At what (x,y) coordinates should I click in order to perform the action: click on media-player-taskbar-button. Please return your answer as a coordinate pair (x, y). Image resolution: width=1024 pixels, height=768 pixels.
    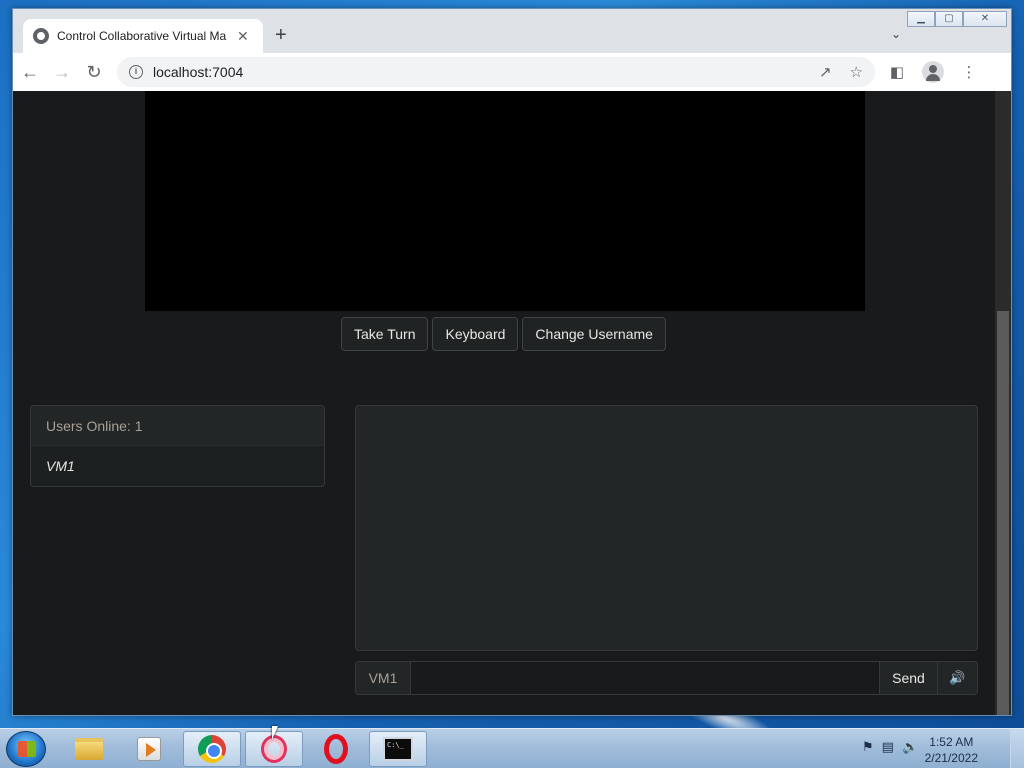
    Looking at the image, I should click on (149, 749).